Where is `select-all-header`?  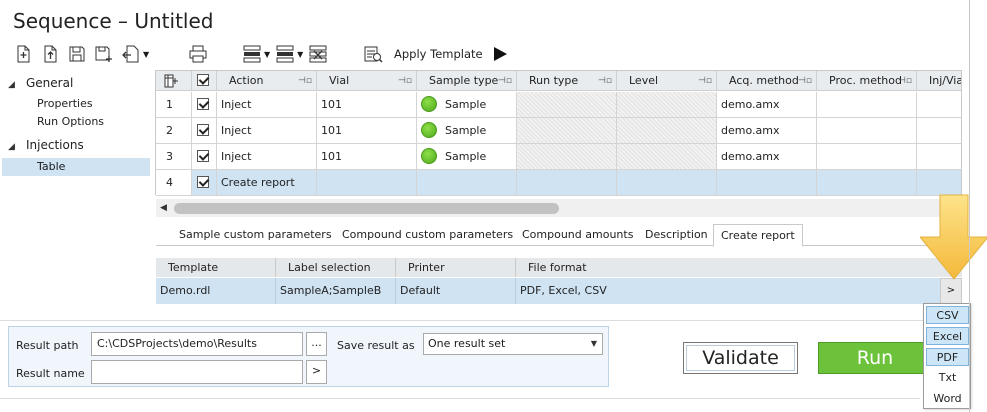
select-all-header is located at coordinates (204, 81).